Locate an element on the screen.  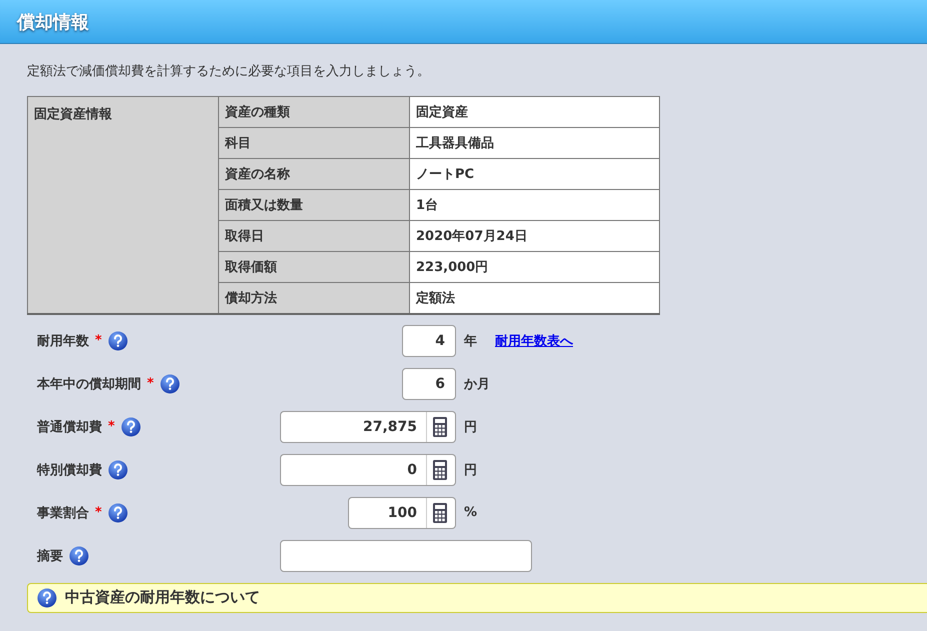
instruction-text: 定額法で減価償却費を計算するために必要な項目を入力しましょう。 is located at coordinates (229, 71).